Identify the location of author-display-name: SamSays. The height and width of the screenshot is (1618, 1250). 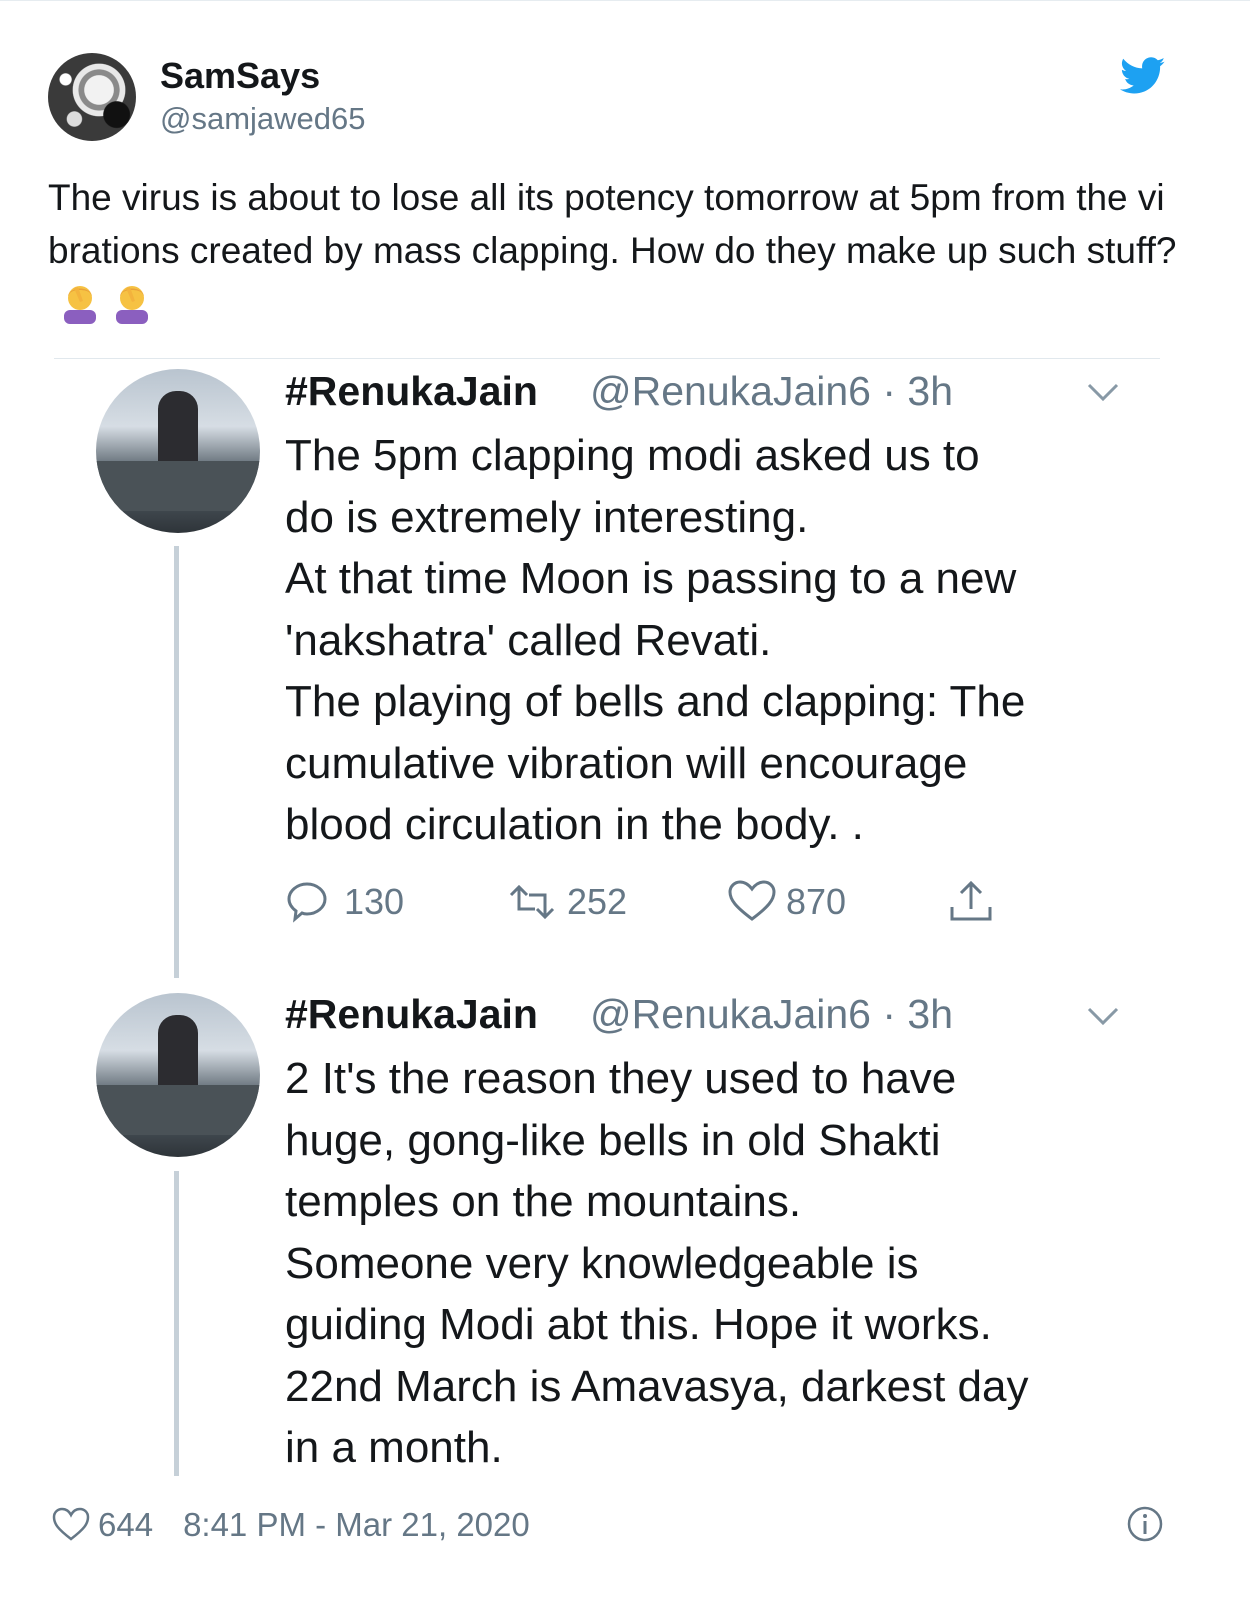
(240, 76).